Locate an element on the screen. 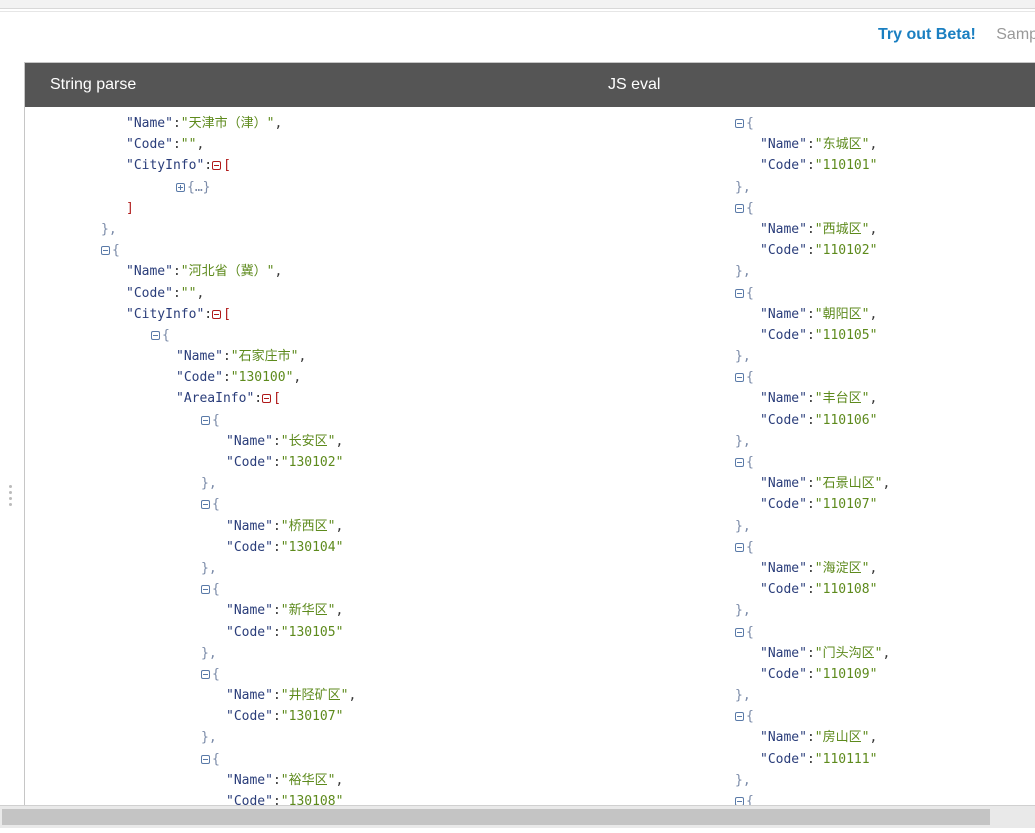  json-value: "110105" is located at coordinates (846, 335).